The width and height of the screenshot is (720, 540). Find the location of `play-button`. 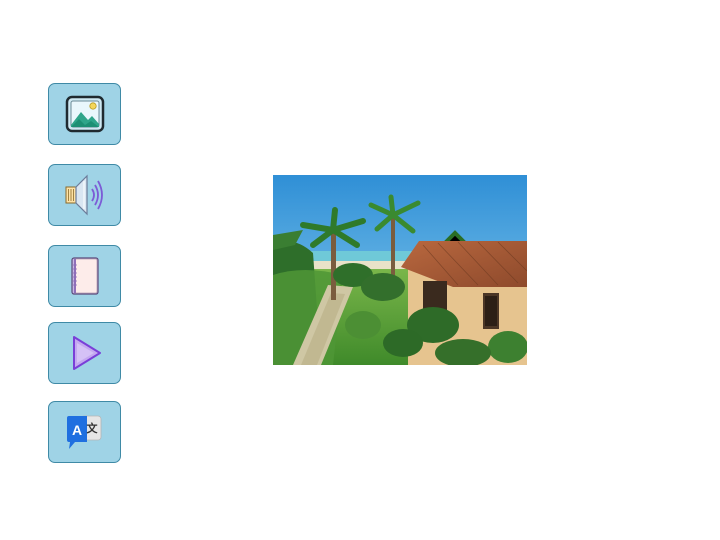

play-button is located at coordinates (84, 353).